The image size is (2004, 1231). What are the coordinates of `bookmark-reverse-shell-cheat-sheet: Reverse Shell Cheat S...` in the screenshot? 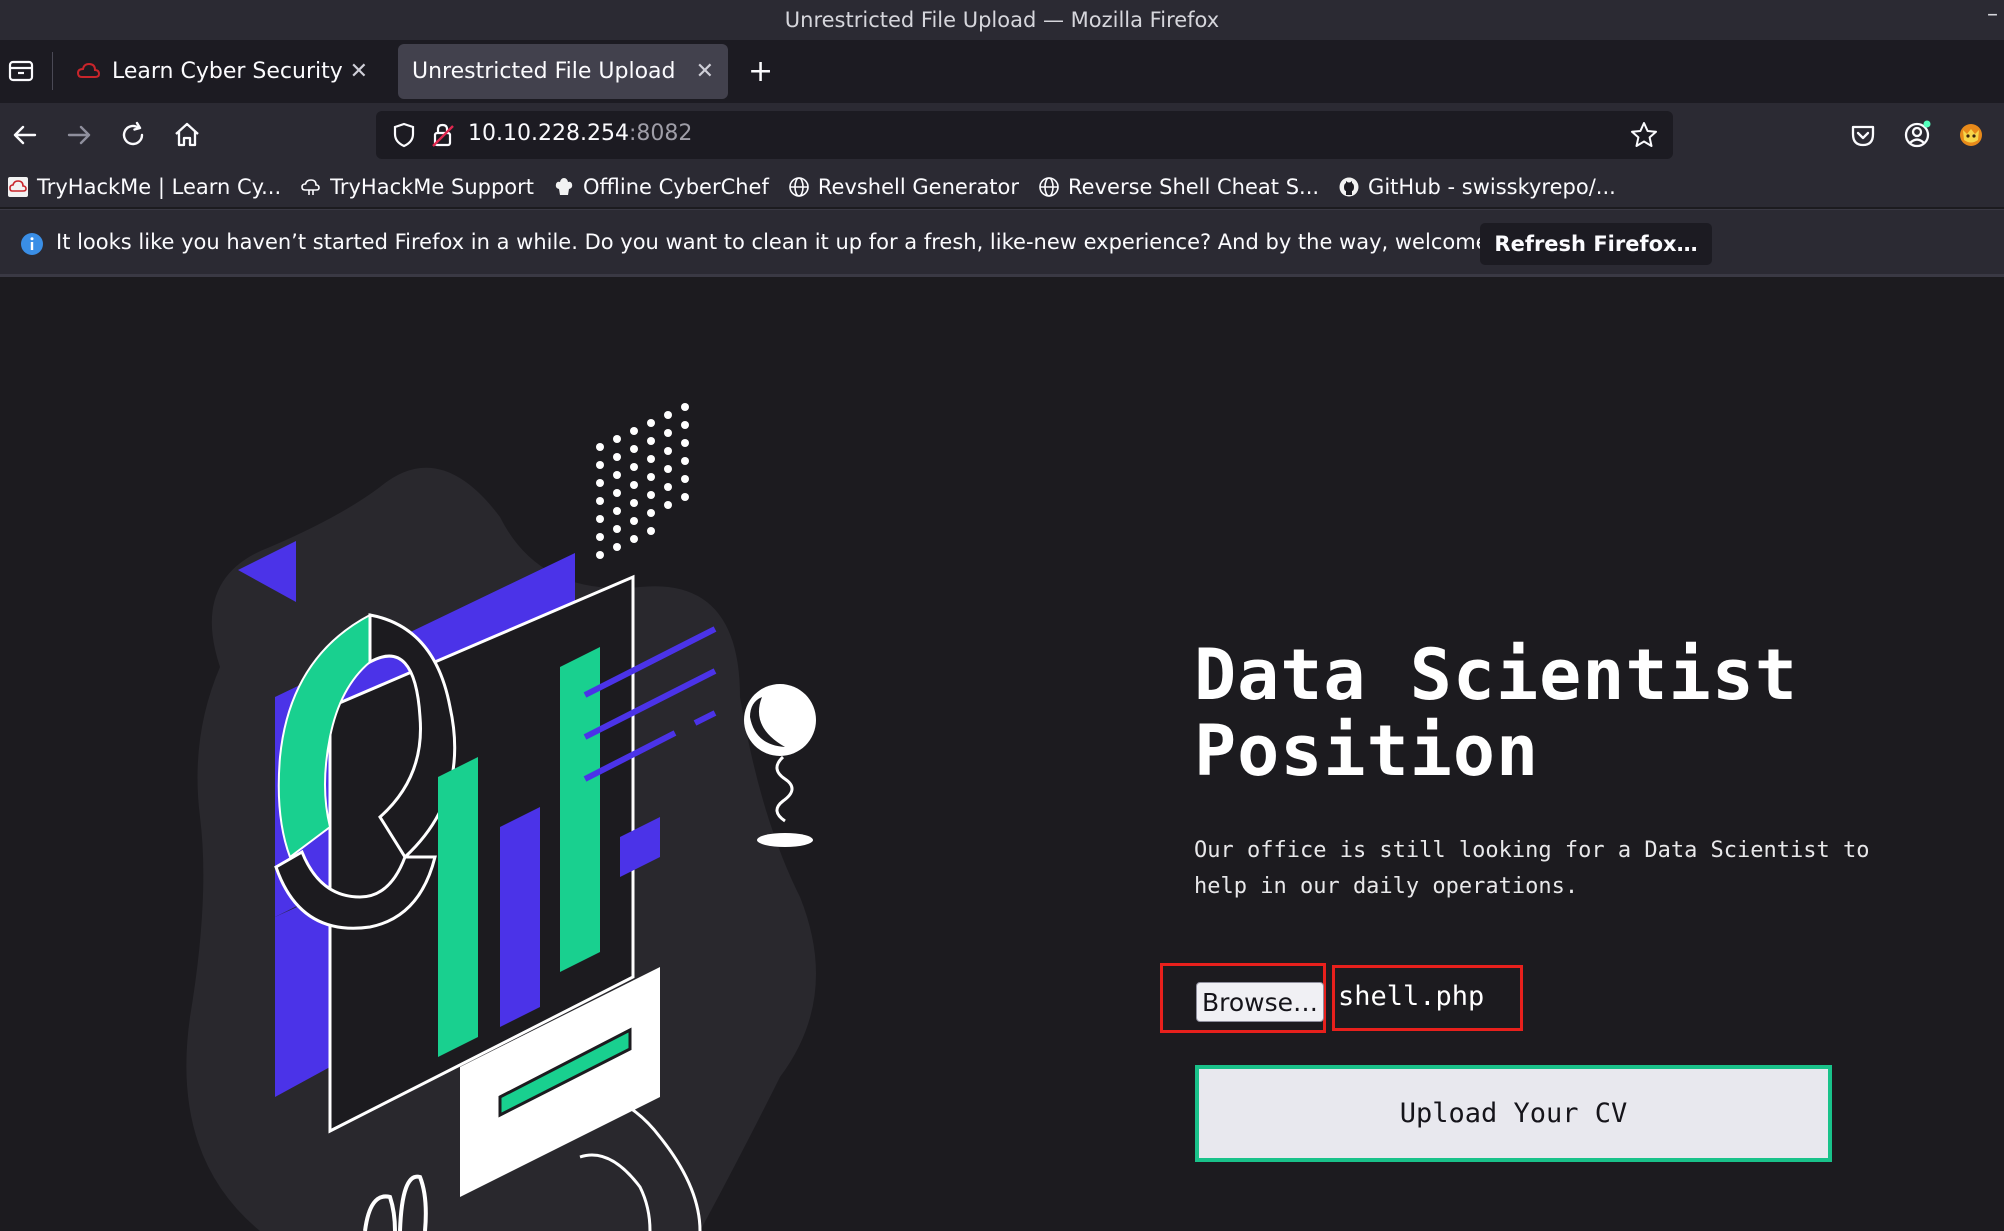 It's located at (1178, 187).